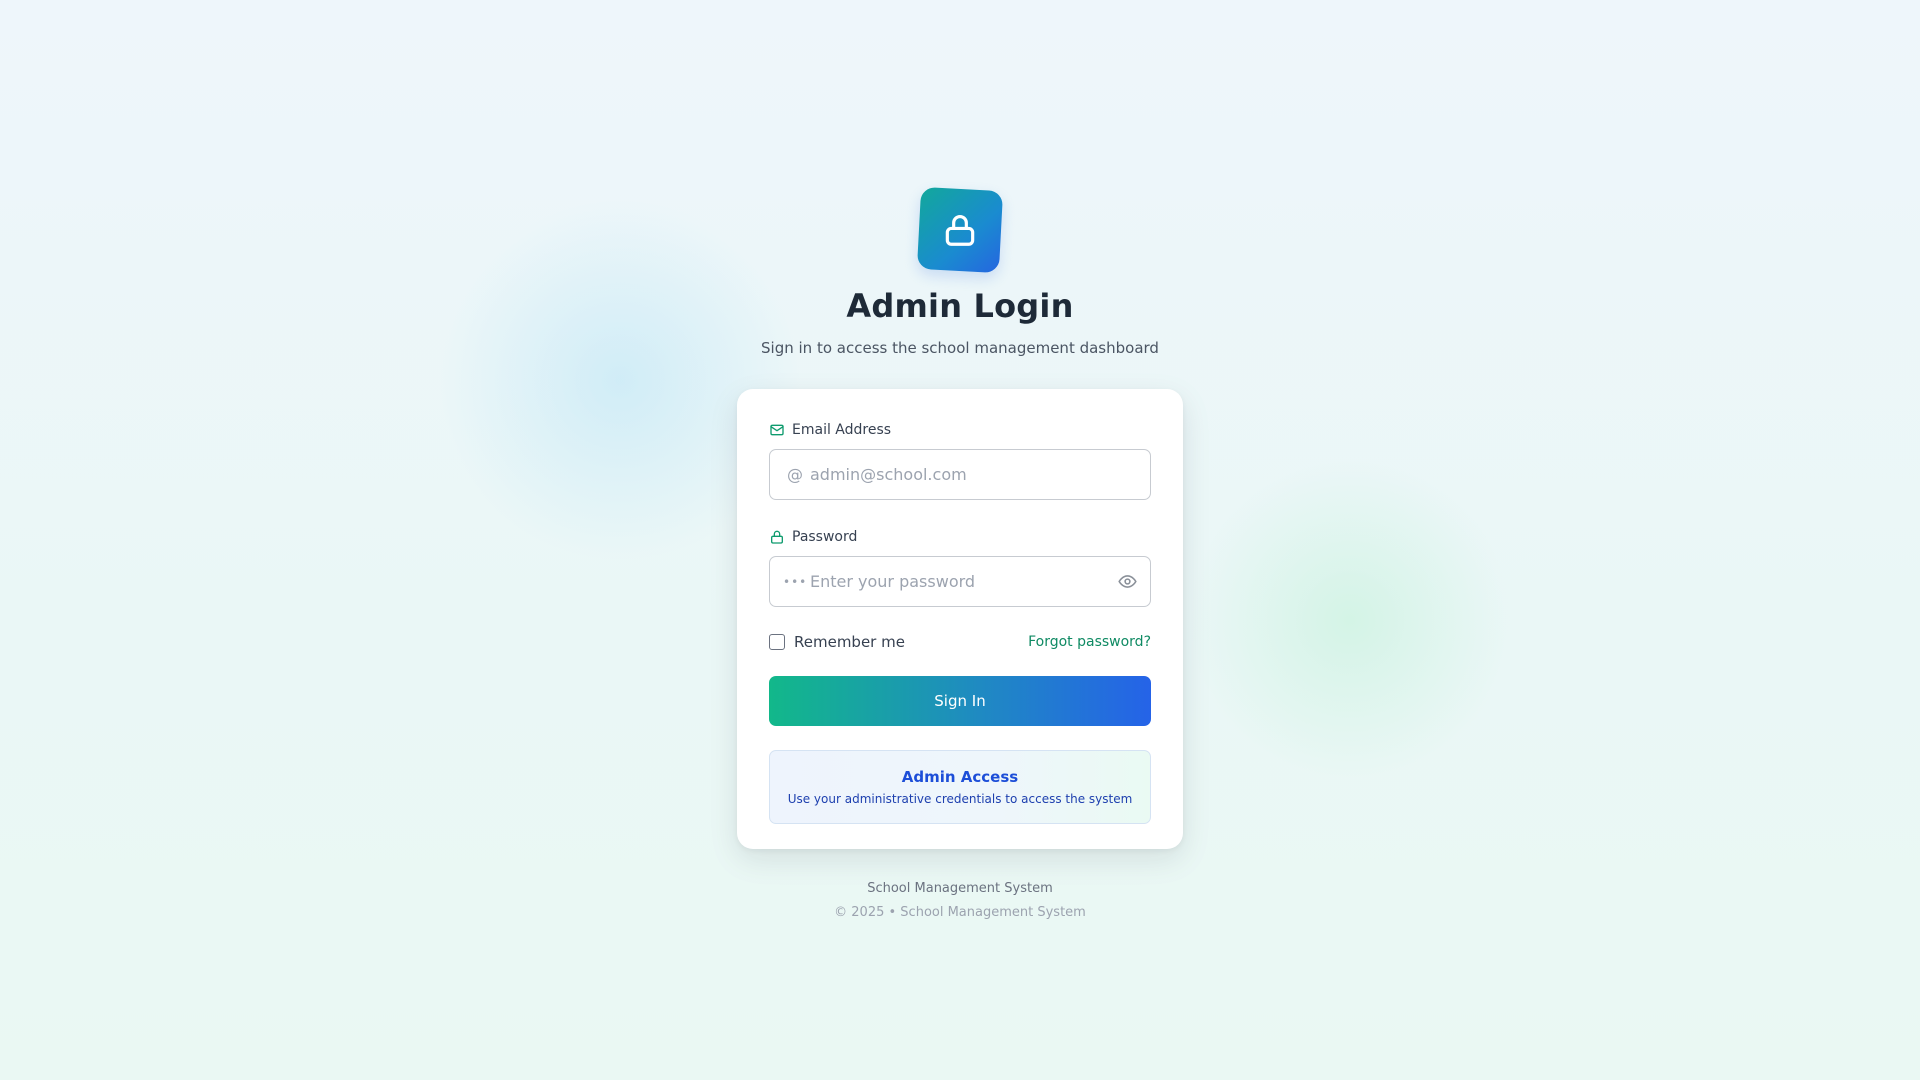 The image size is (1920, 1080). What do you see at coordinates (777, 642) in the screenshot?
I see `remember-me-checkbox` at bounding box center [777, 642].